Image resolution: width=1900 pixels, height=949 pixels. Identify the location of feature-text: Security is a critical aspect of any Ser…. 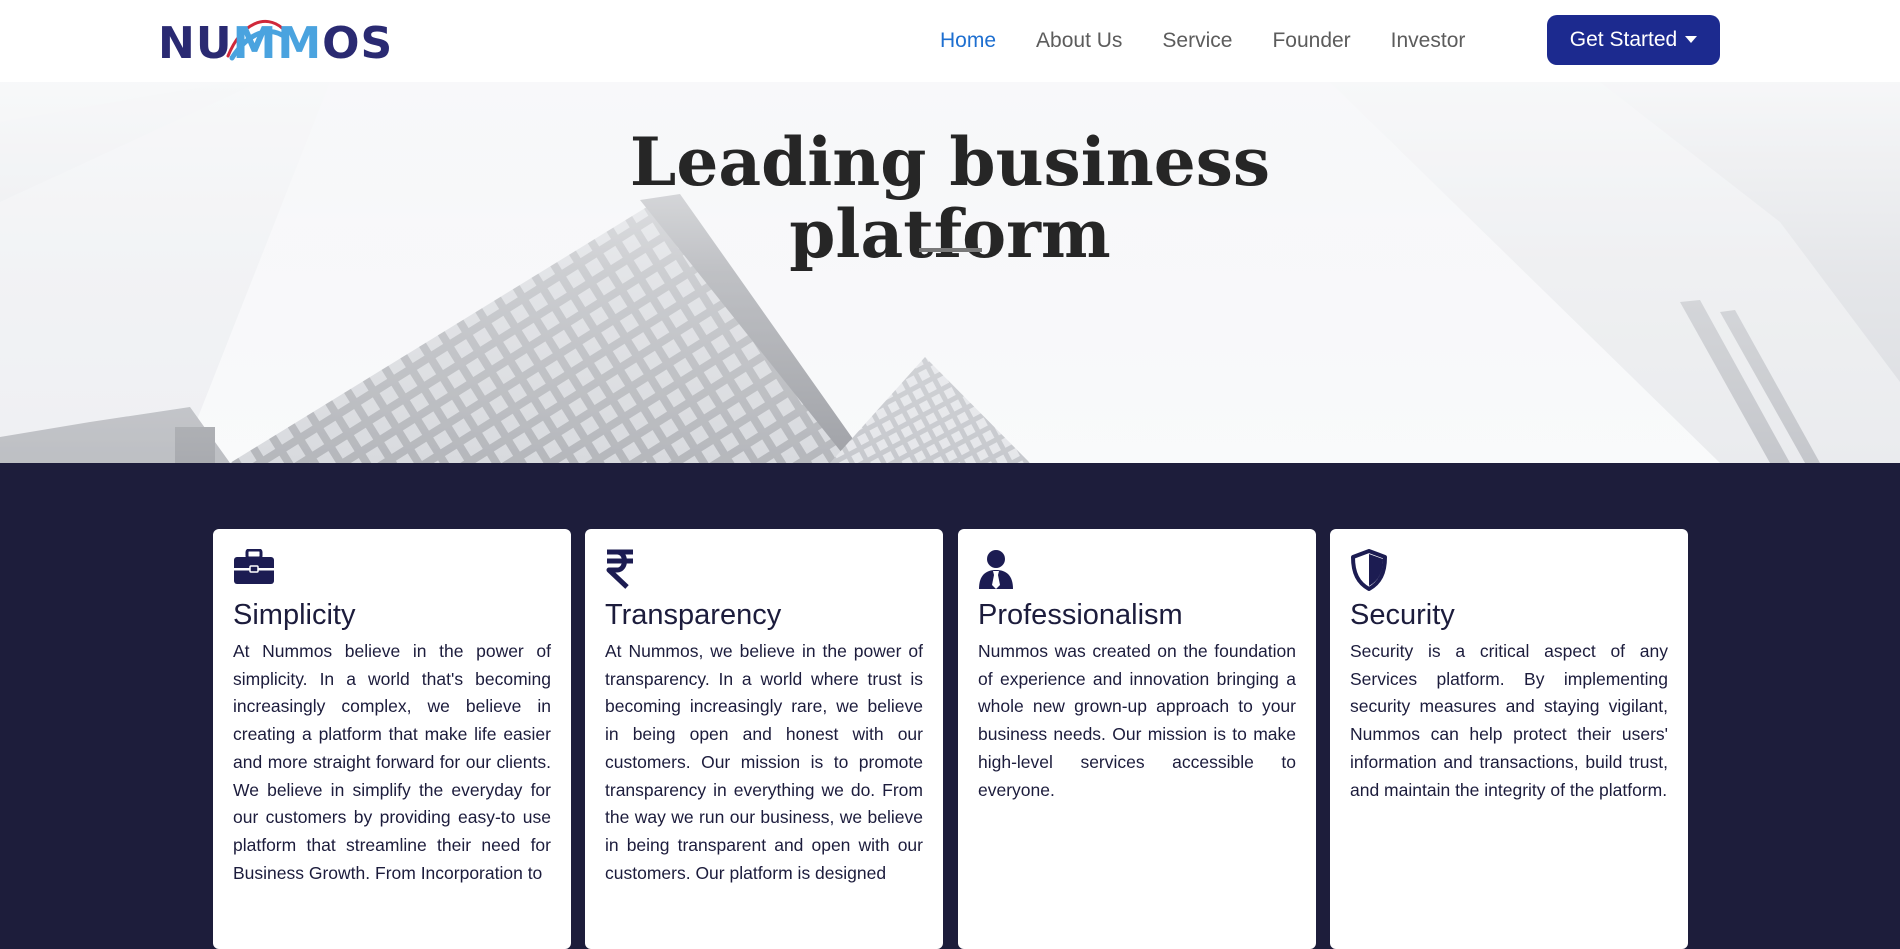
(1509, 720).